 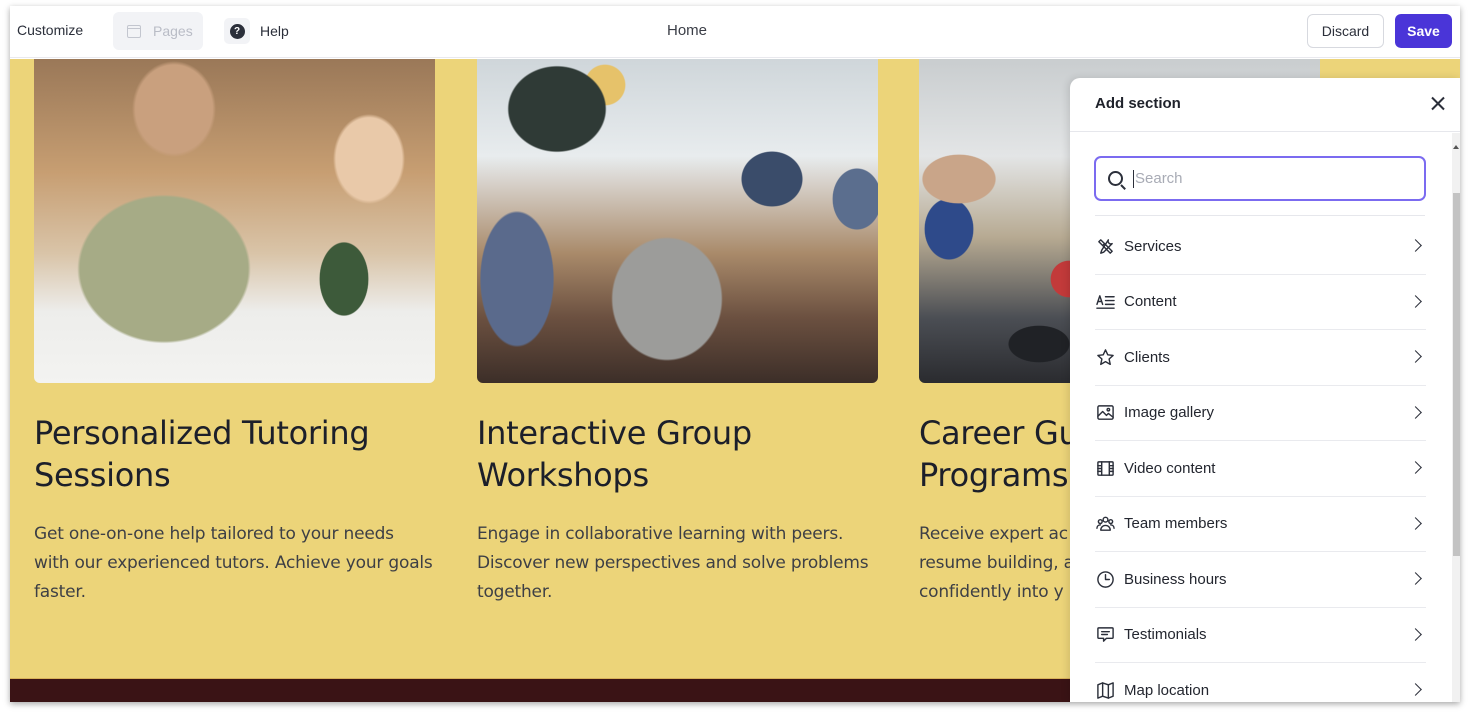 What do you see at coordinates (1167, 691) in the screenshot?
I see `item-label: Map location` at bounding box center [1167, 691].